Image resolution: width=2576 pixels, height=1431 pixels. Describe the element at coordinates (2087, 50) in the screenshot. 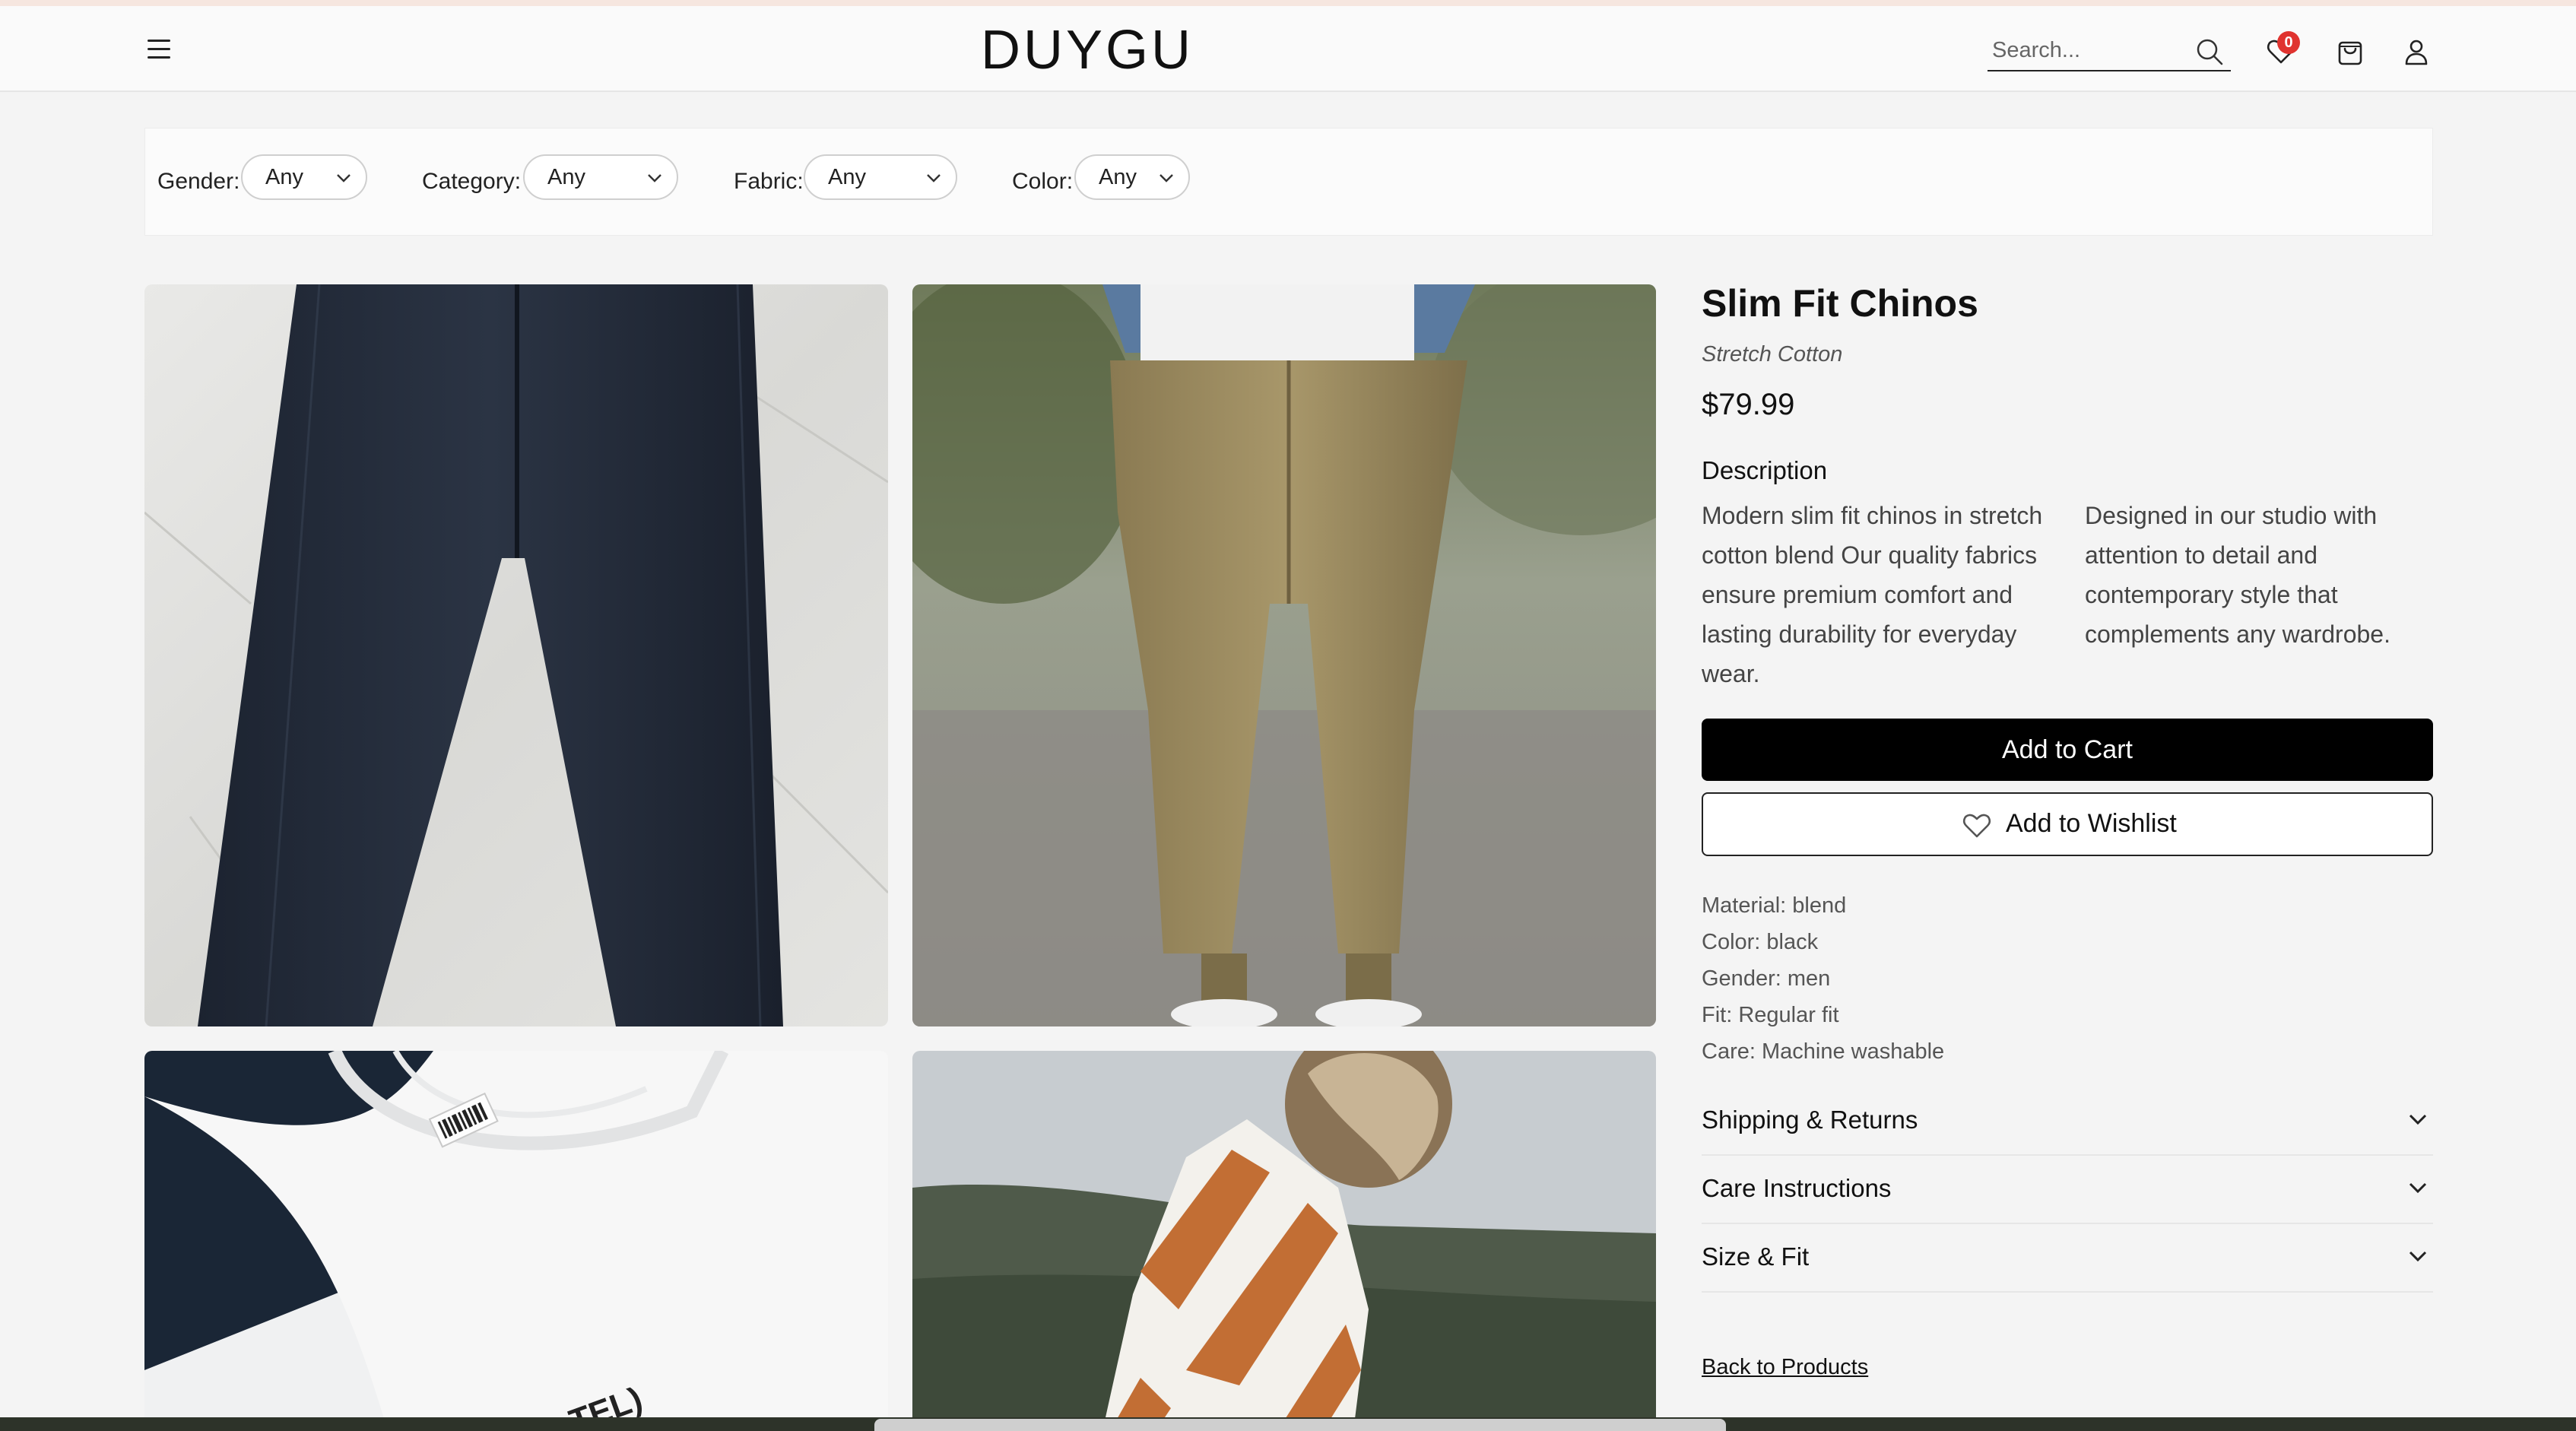

I see `search-input` at that location.